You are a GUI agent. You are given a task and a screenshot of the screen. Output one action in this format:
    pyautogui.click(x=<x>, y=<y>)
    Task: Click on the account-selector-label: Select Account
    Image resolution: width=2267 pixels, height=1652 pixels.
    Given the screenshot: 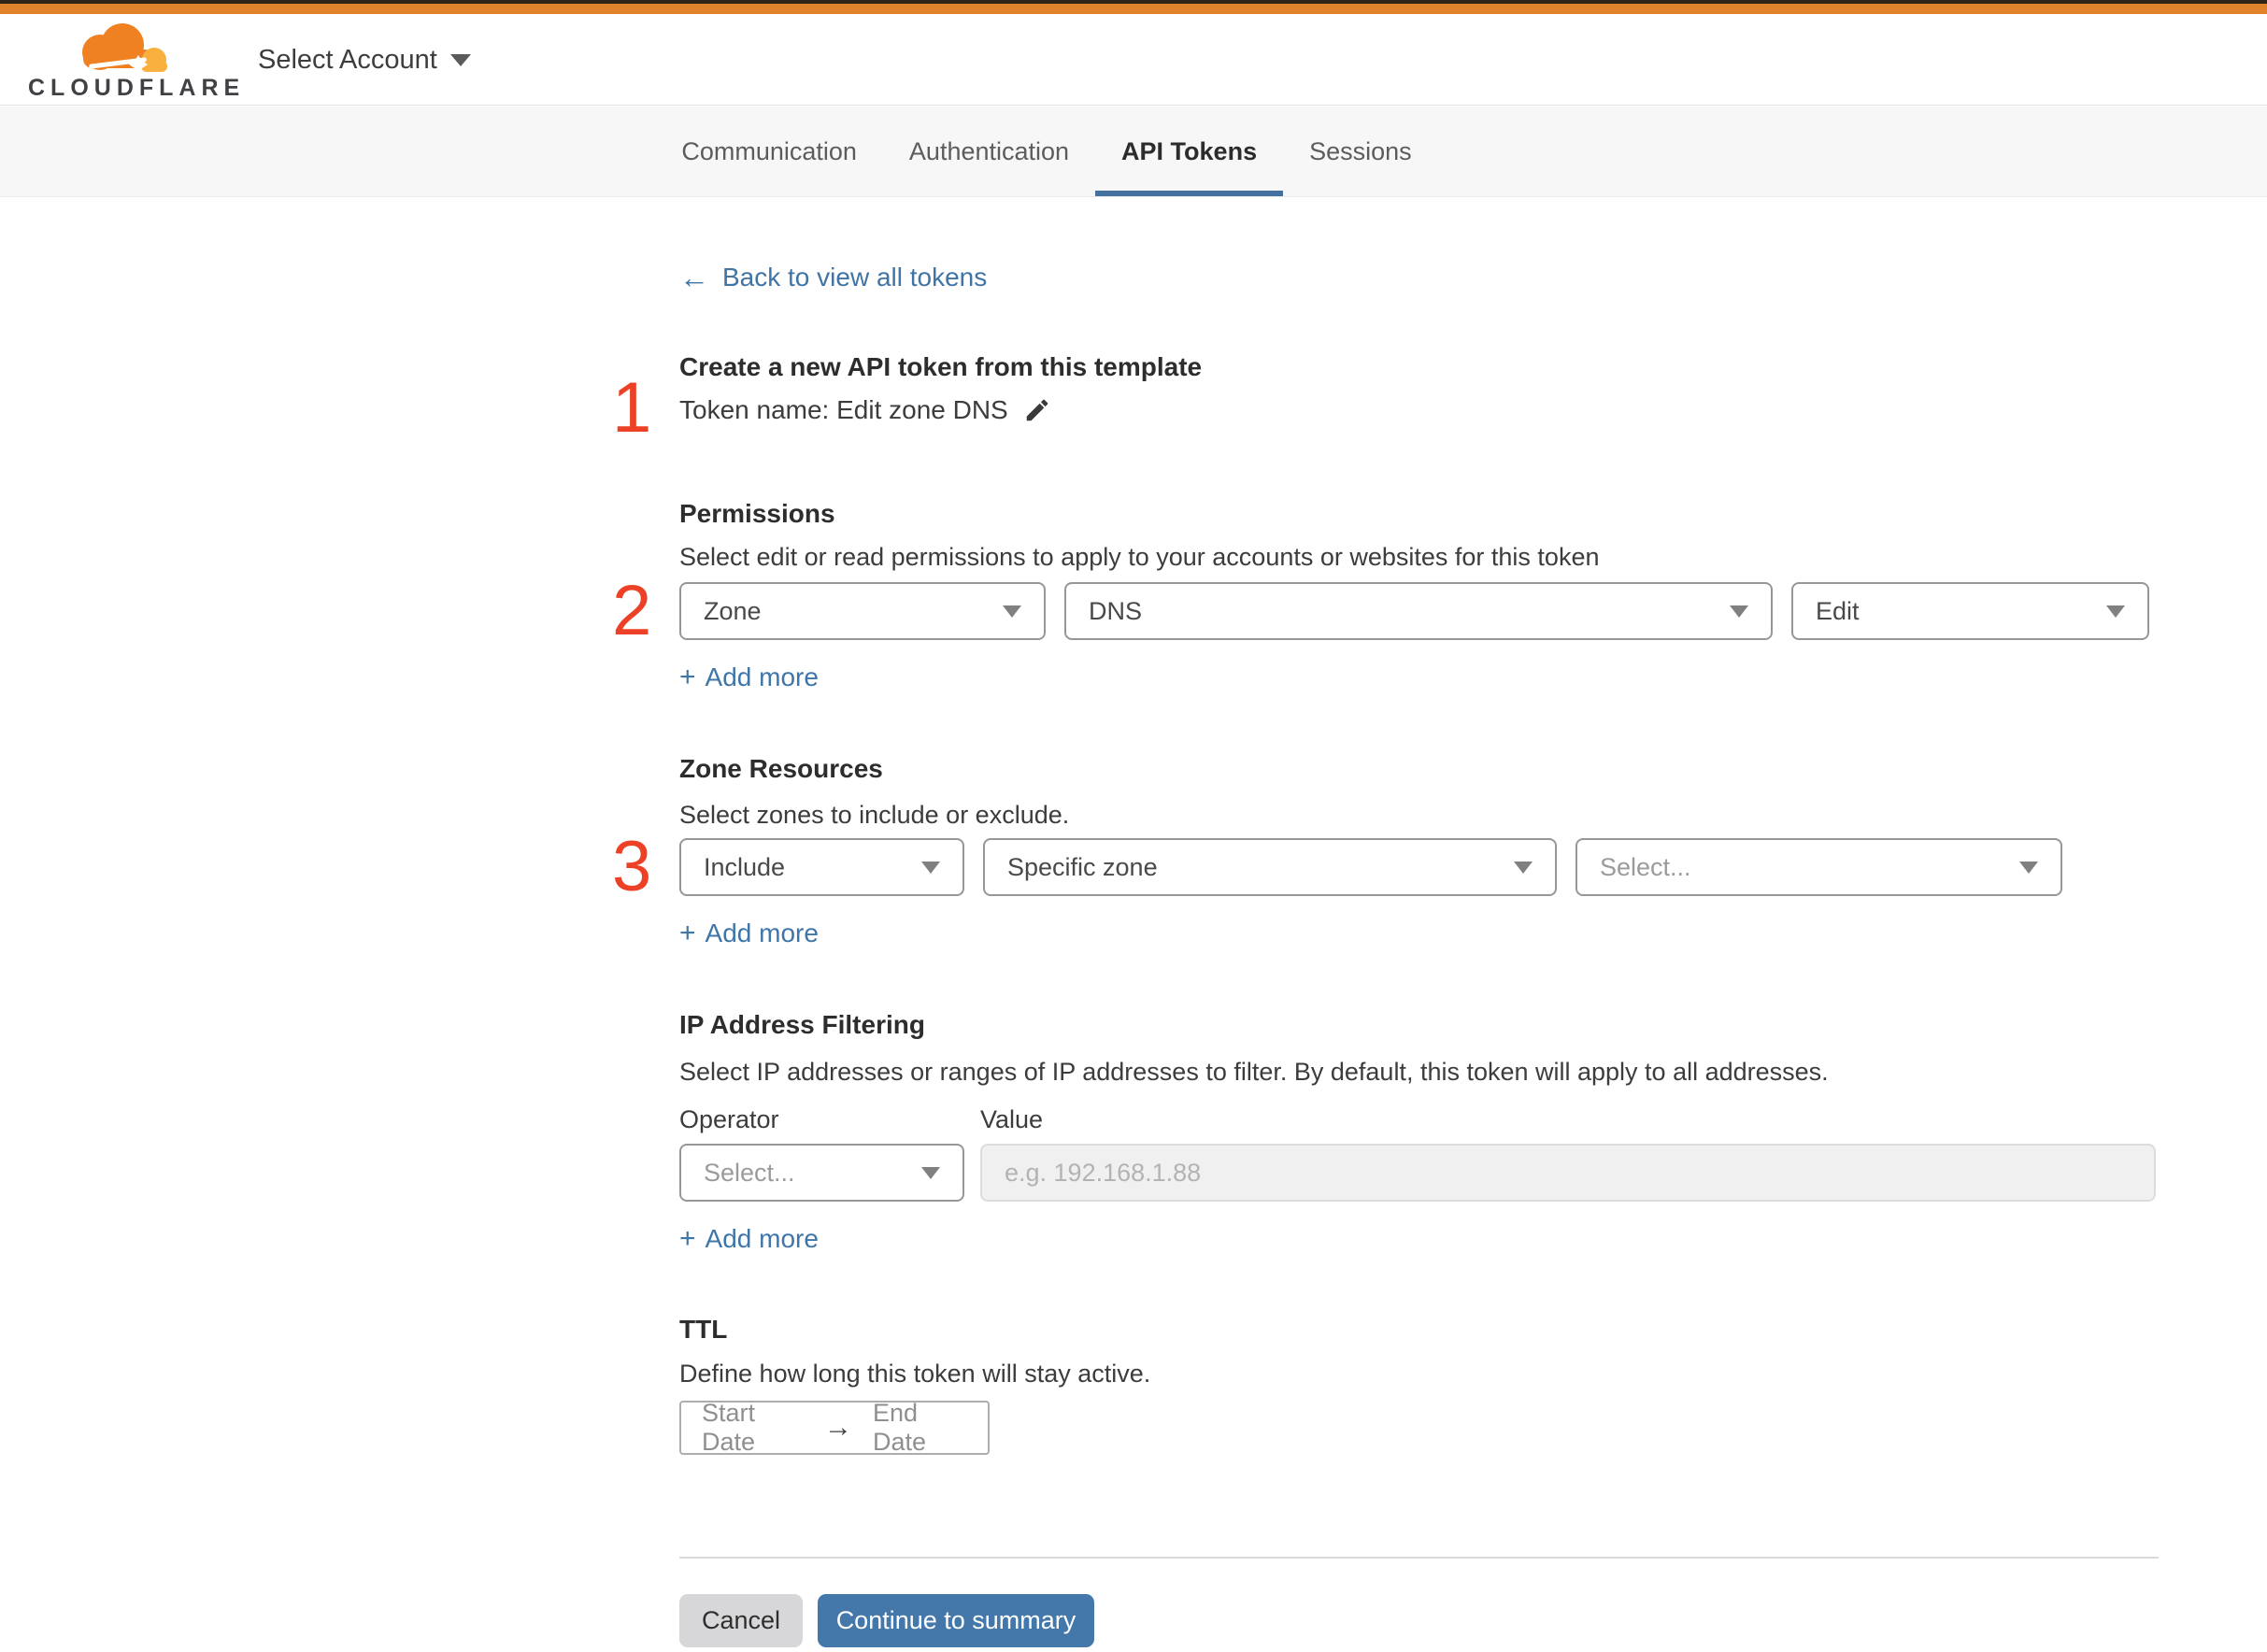 What is the action you would take?
    pyautogui.click(x=348, y=60)
    